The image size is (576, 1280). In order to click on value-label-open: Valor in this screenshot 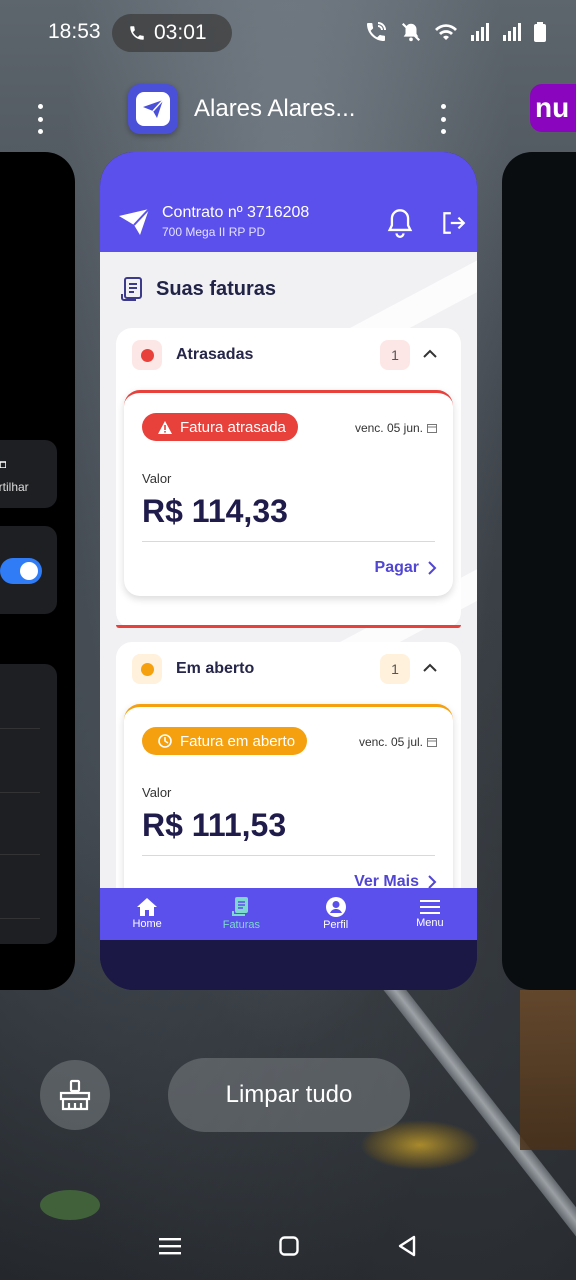, I will do `click(157, 792)`.